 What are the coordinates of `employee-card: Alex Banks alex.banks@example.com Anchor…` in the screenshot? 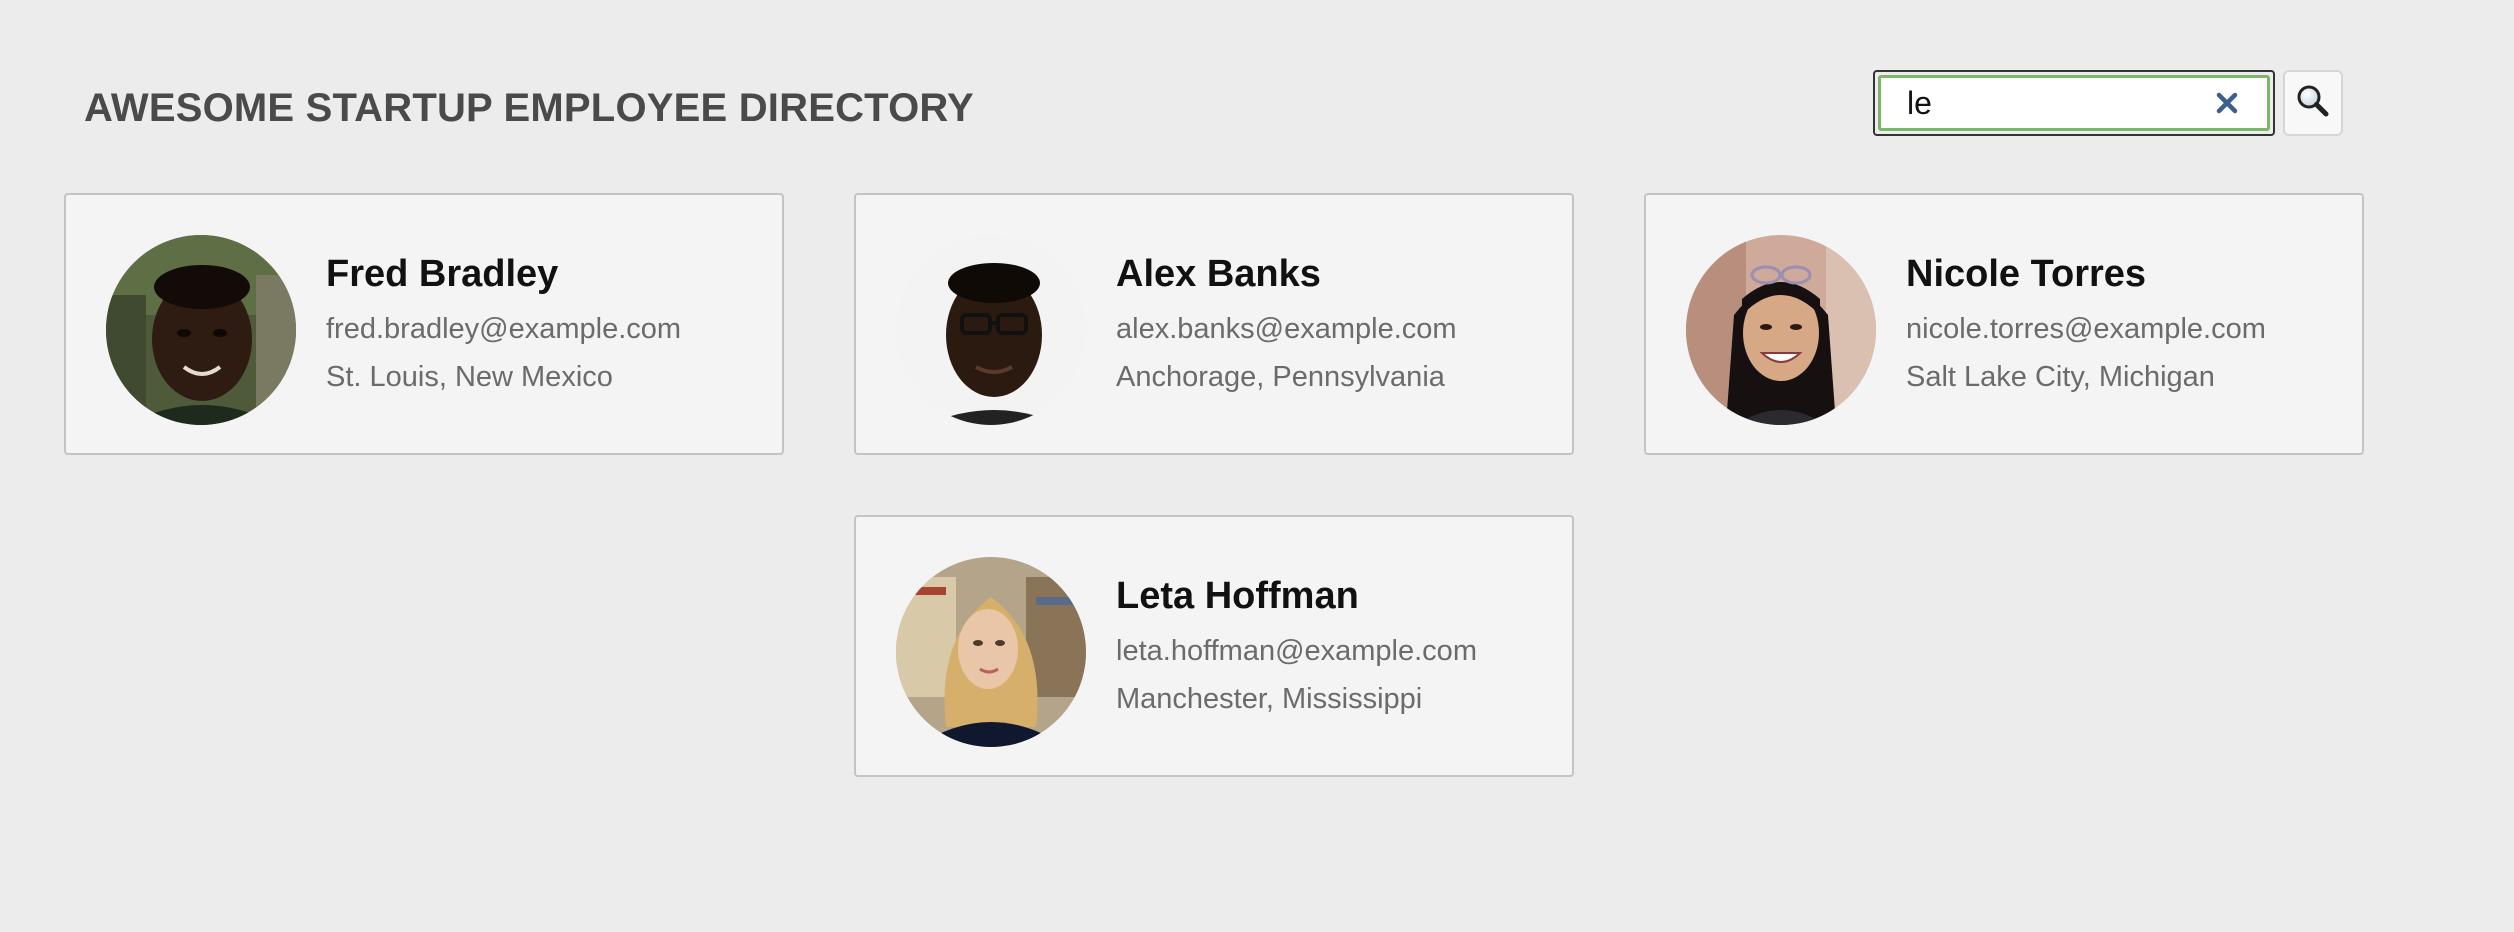 It's located at (1214, 324).